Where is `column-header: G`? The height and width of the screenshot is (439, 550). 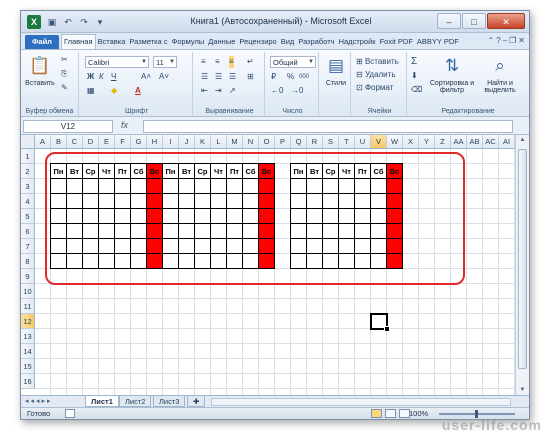 column-header: G is located at coordinates (139, 142).